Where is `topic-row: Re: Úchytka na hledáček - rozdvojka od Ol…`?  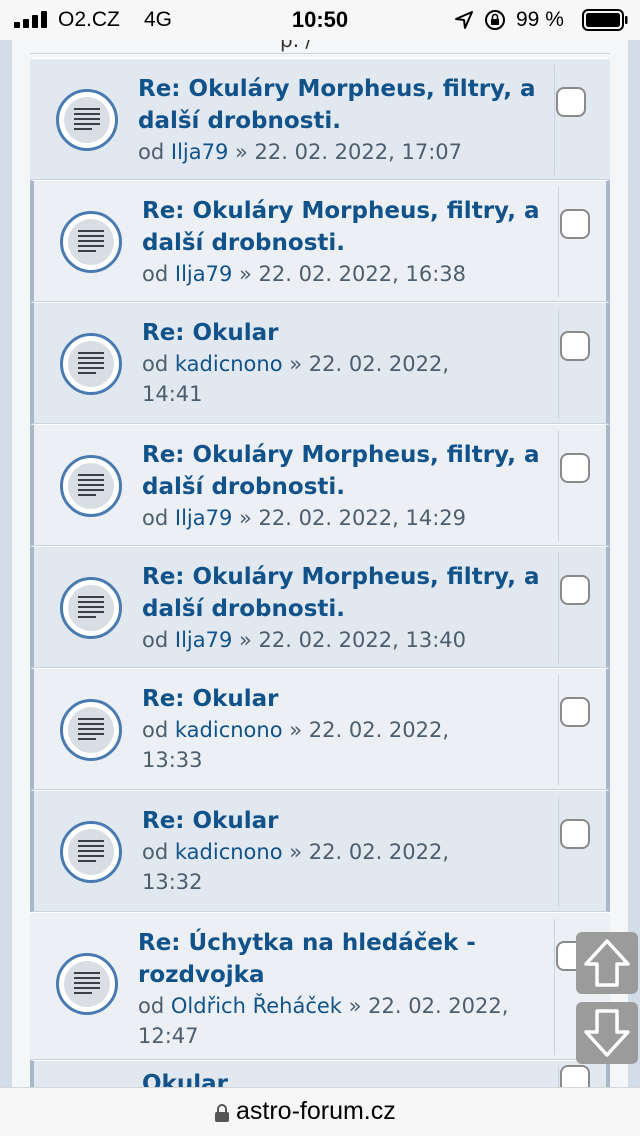
topic-row: Re: Úchytka na hledáček - rozdvojka od Ol… is located at coordinates (320, 986).